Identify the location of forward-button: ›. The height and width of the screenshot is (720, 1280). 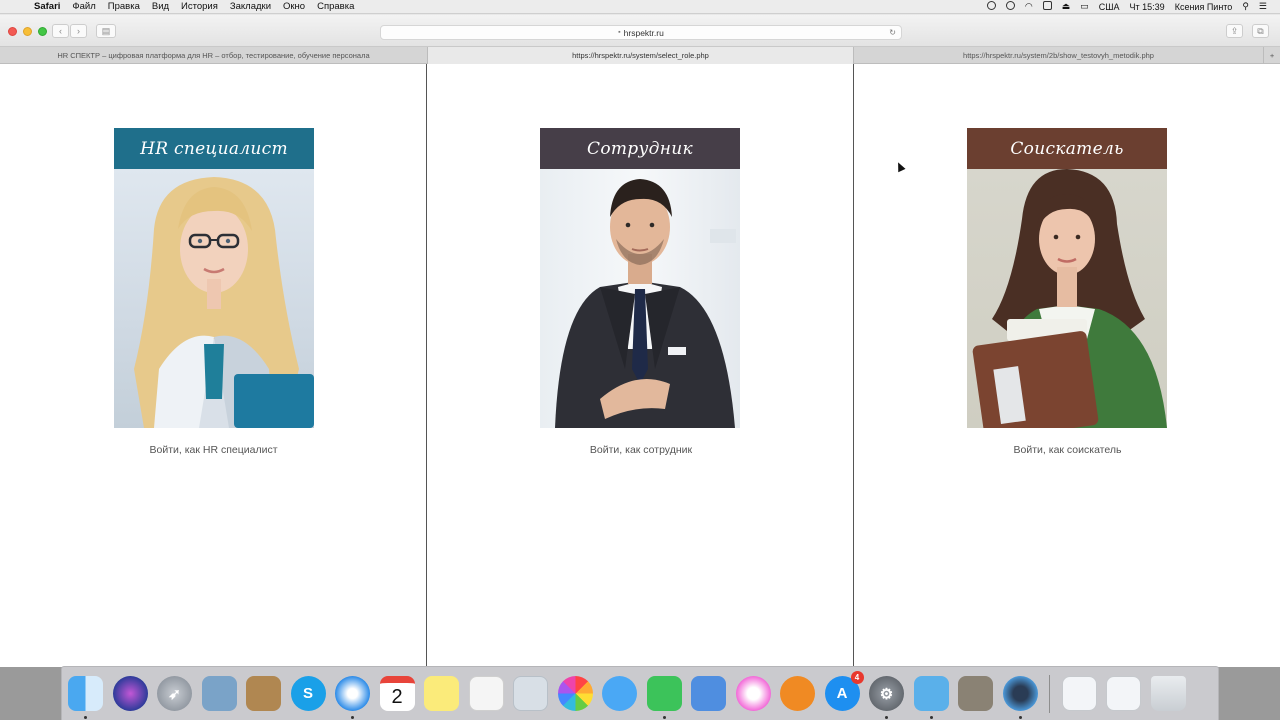
(78, 31).